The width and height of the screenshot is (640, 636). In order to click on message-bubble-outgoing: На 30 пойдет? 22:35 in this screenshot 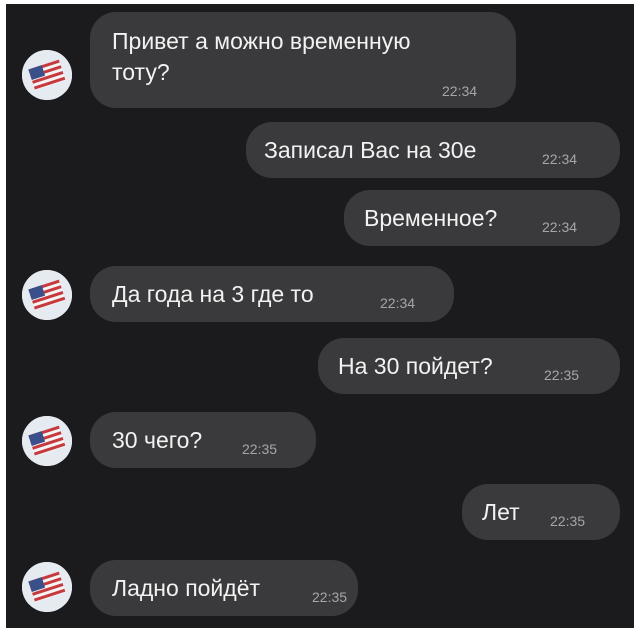, I will do `click(469, 366)`.